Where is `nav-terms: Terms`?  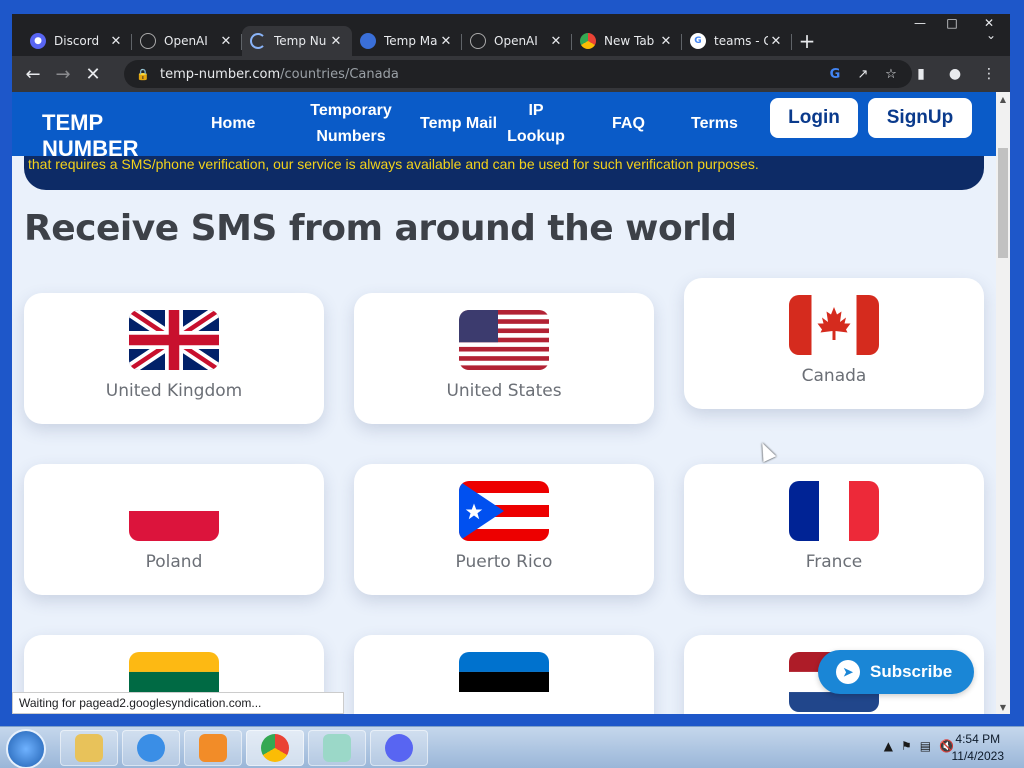
nav-terms: Terms is located at coordinates (714, 124).